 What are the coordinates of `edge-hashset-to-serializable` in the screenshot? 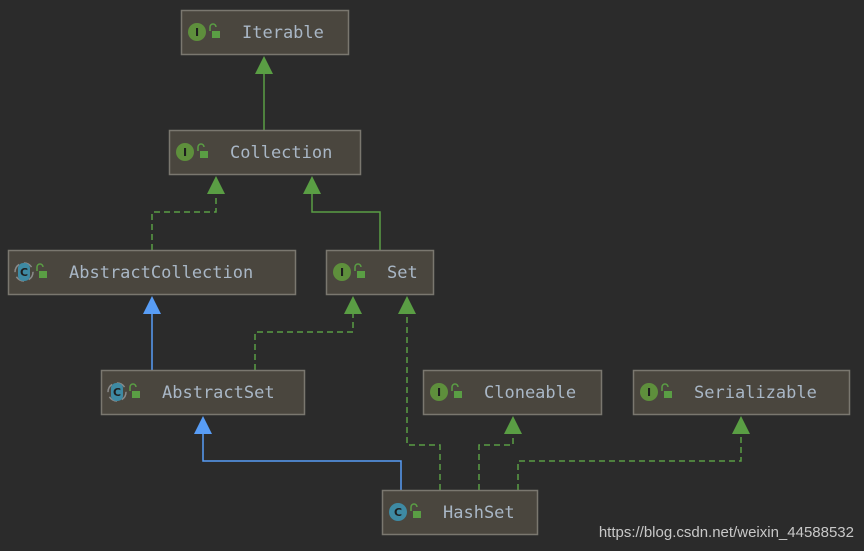 It's located at (633, 453).